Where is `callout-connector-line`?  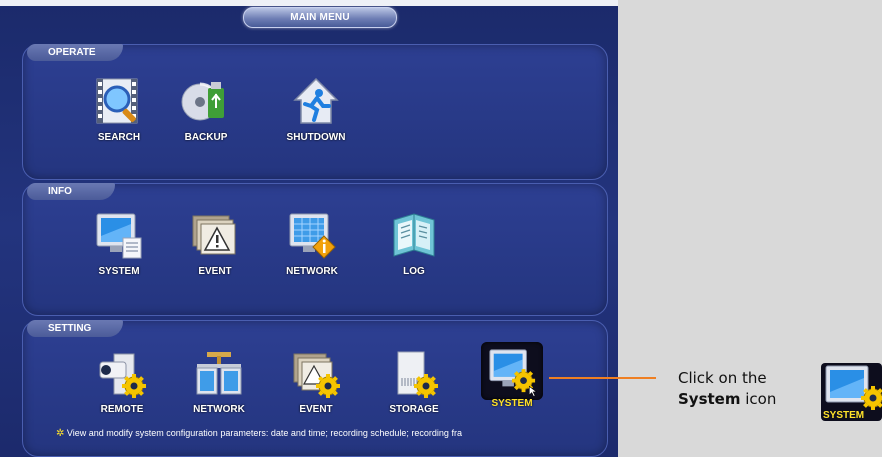 callout-connector-line is located at coordinates (602, 378).